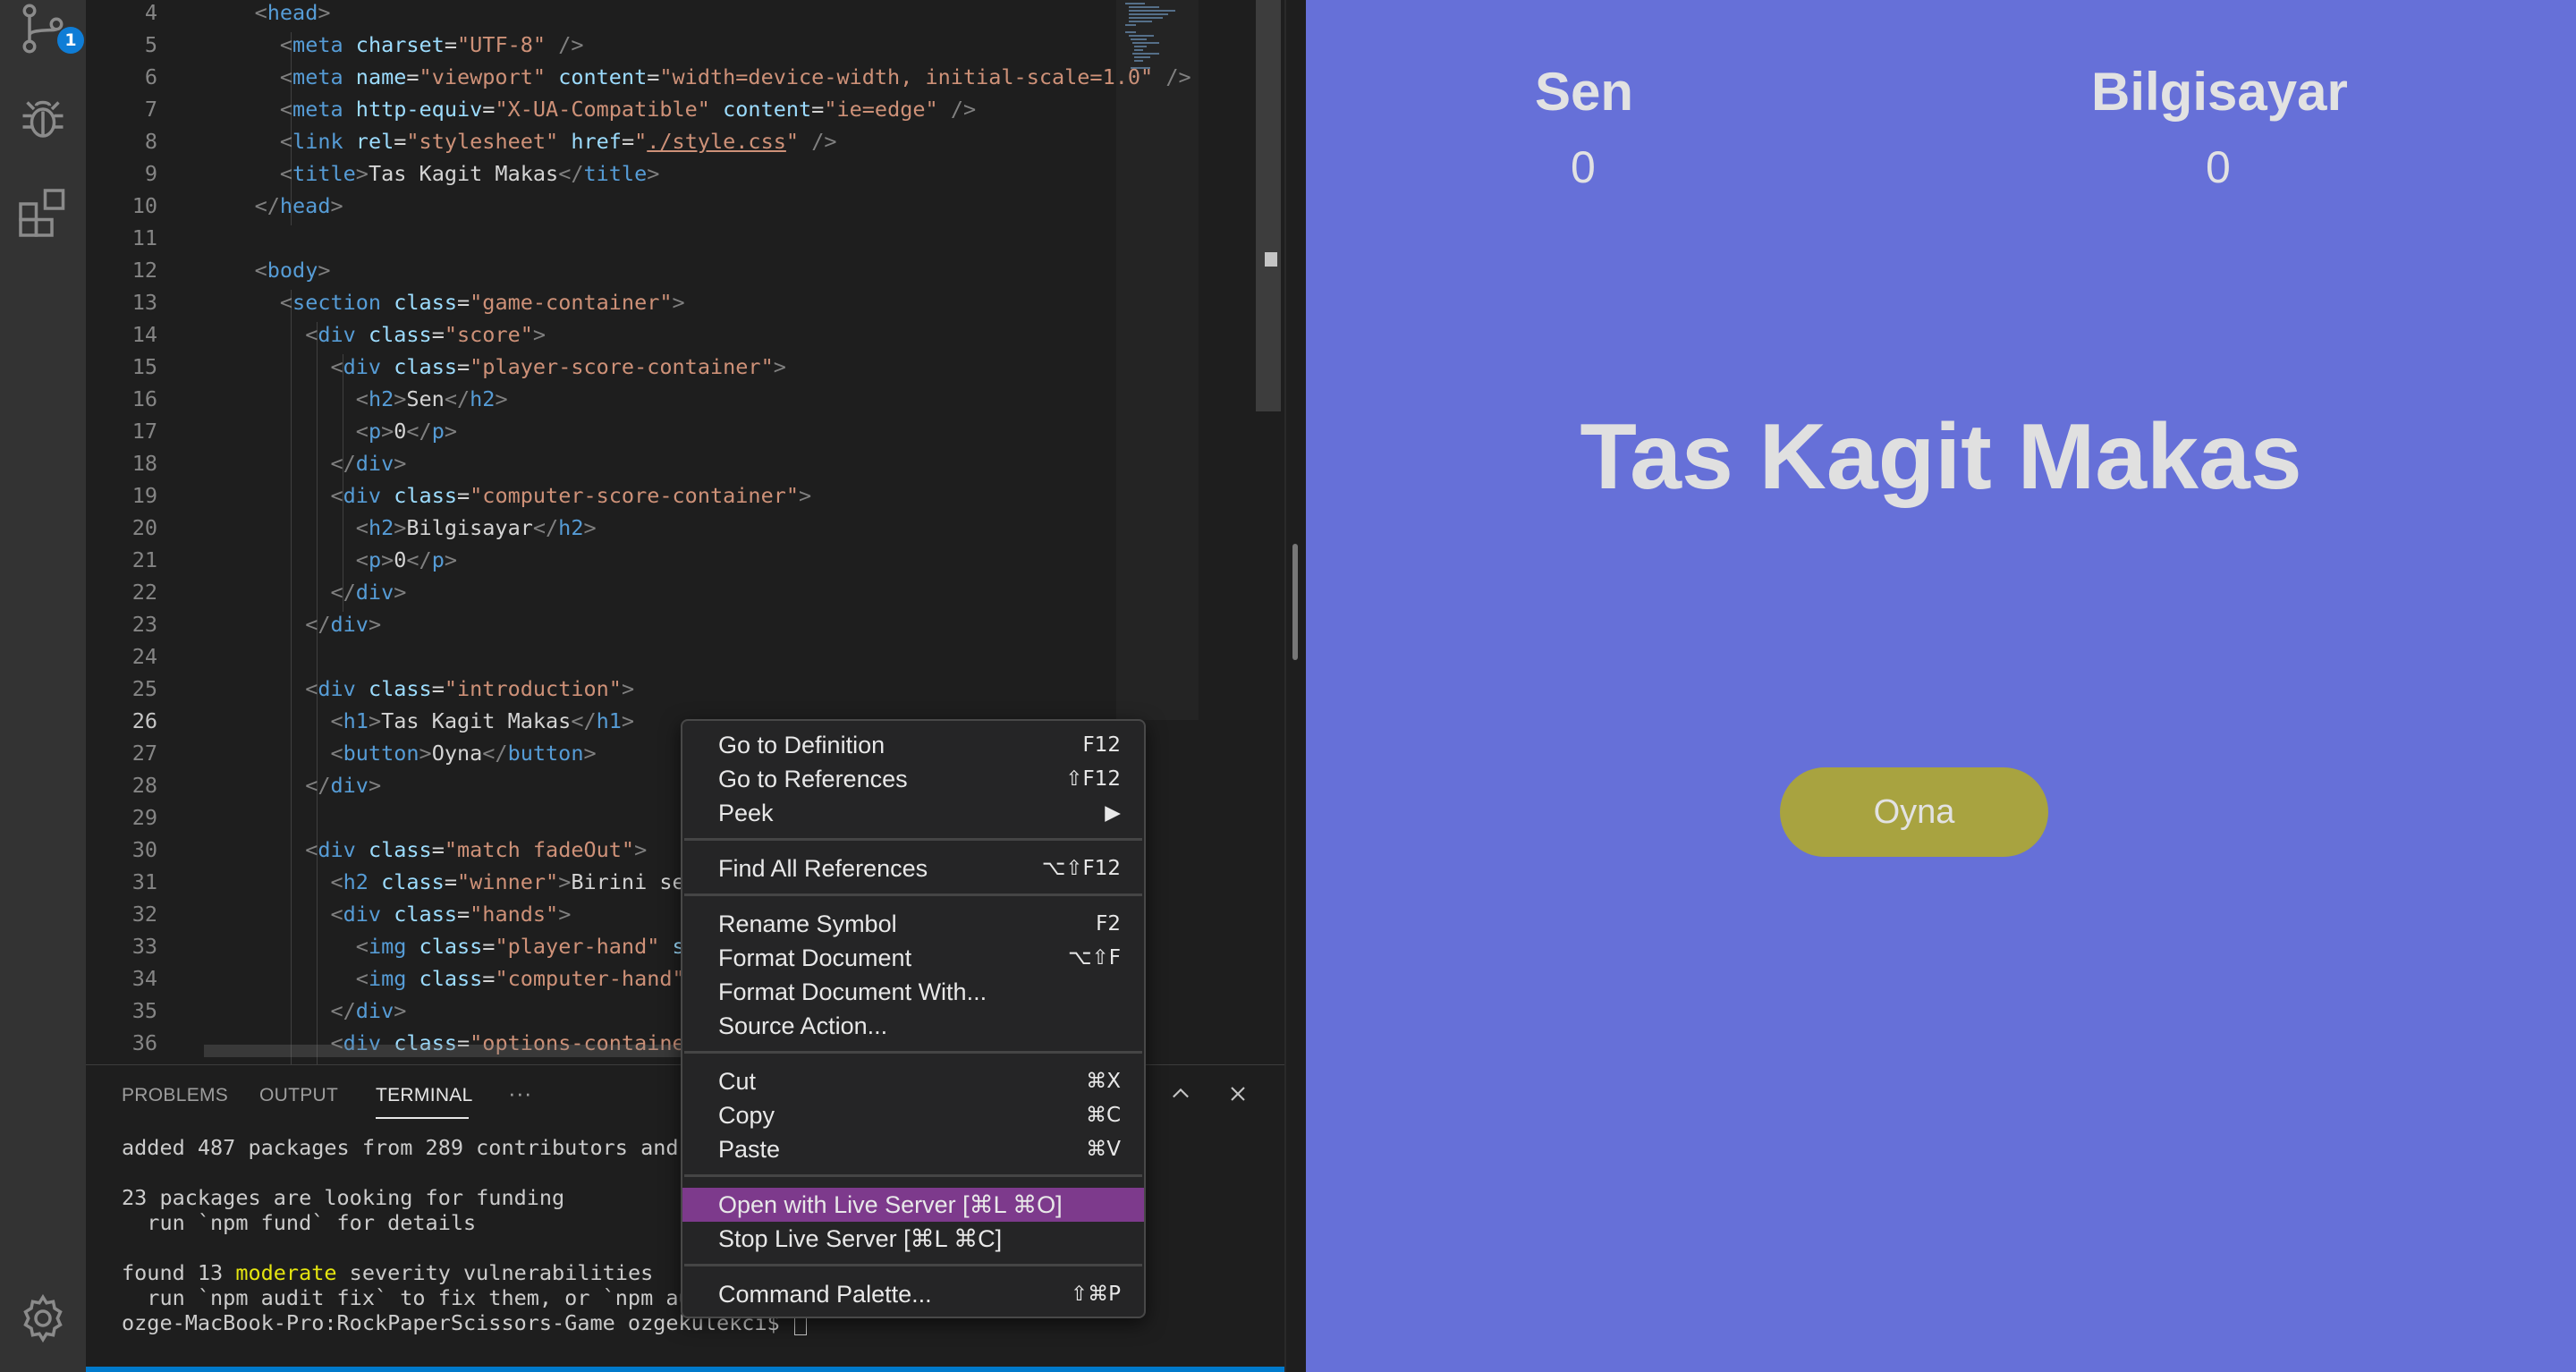  I want to click on code-line: 10 </head>, so click(685, 206).